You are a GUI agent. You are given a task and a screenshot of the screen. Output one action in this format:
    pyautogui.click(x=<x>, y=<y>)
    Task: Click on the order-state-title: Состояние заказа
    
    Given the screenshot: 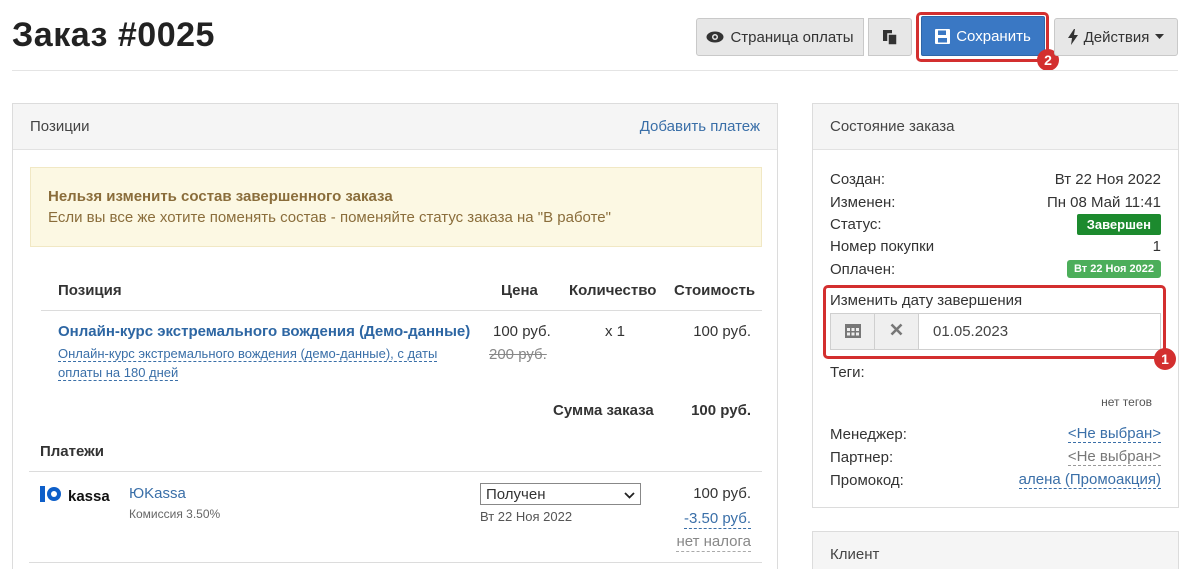 What is the action you would take?
    pyautogui.click(x=892, y=126)
    